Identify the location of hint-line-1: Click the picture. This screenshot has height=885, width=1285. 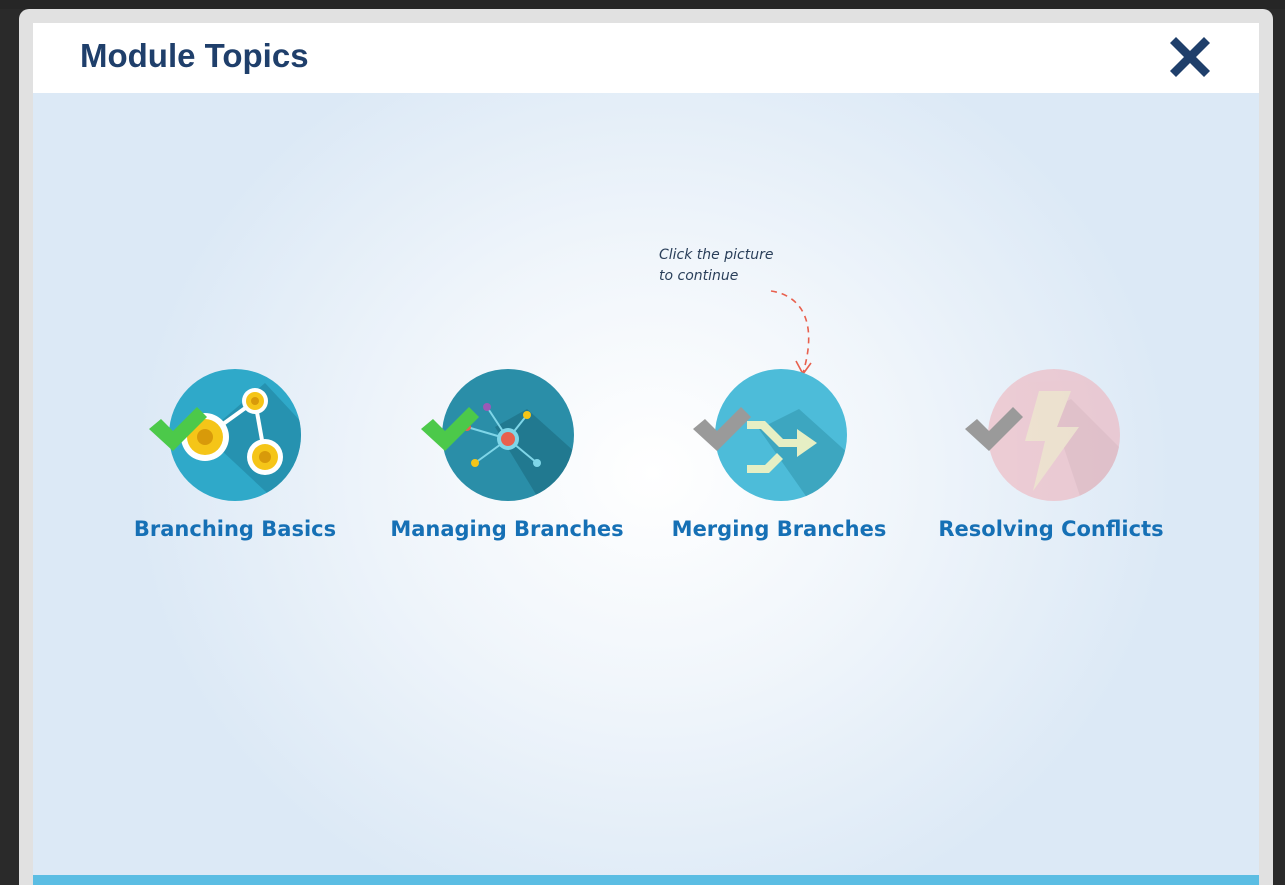
(716, 255).